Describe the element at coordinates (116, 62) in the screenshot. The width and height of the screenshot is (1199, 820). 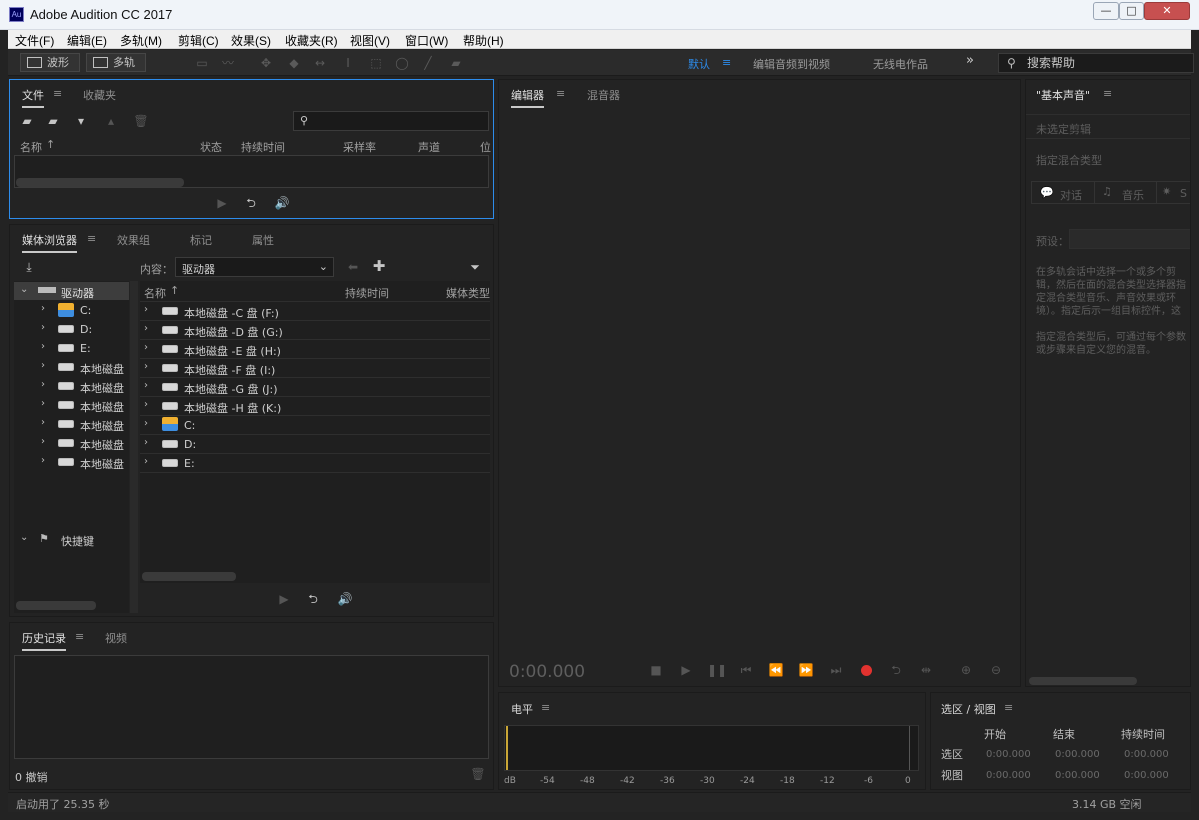
I see `multitrack-button: 多轨` at that location.